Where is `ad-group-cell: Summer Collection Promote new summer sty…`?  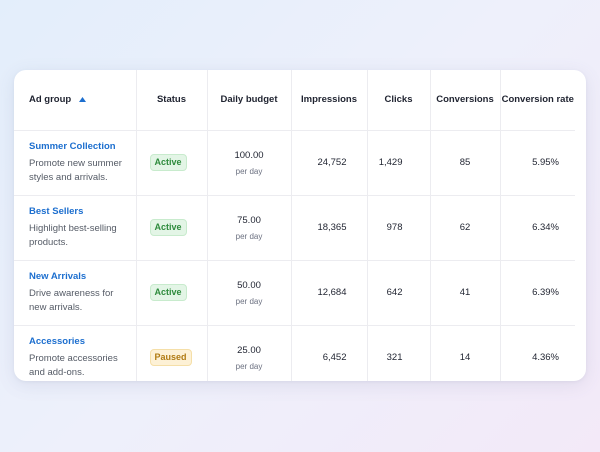
ad-group-cell: Summer Collection Promote new summer sty… is located at coordinates (75, 163).